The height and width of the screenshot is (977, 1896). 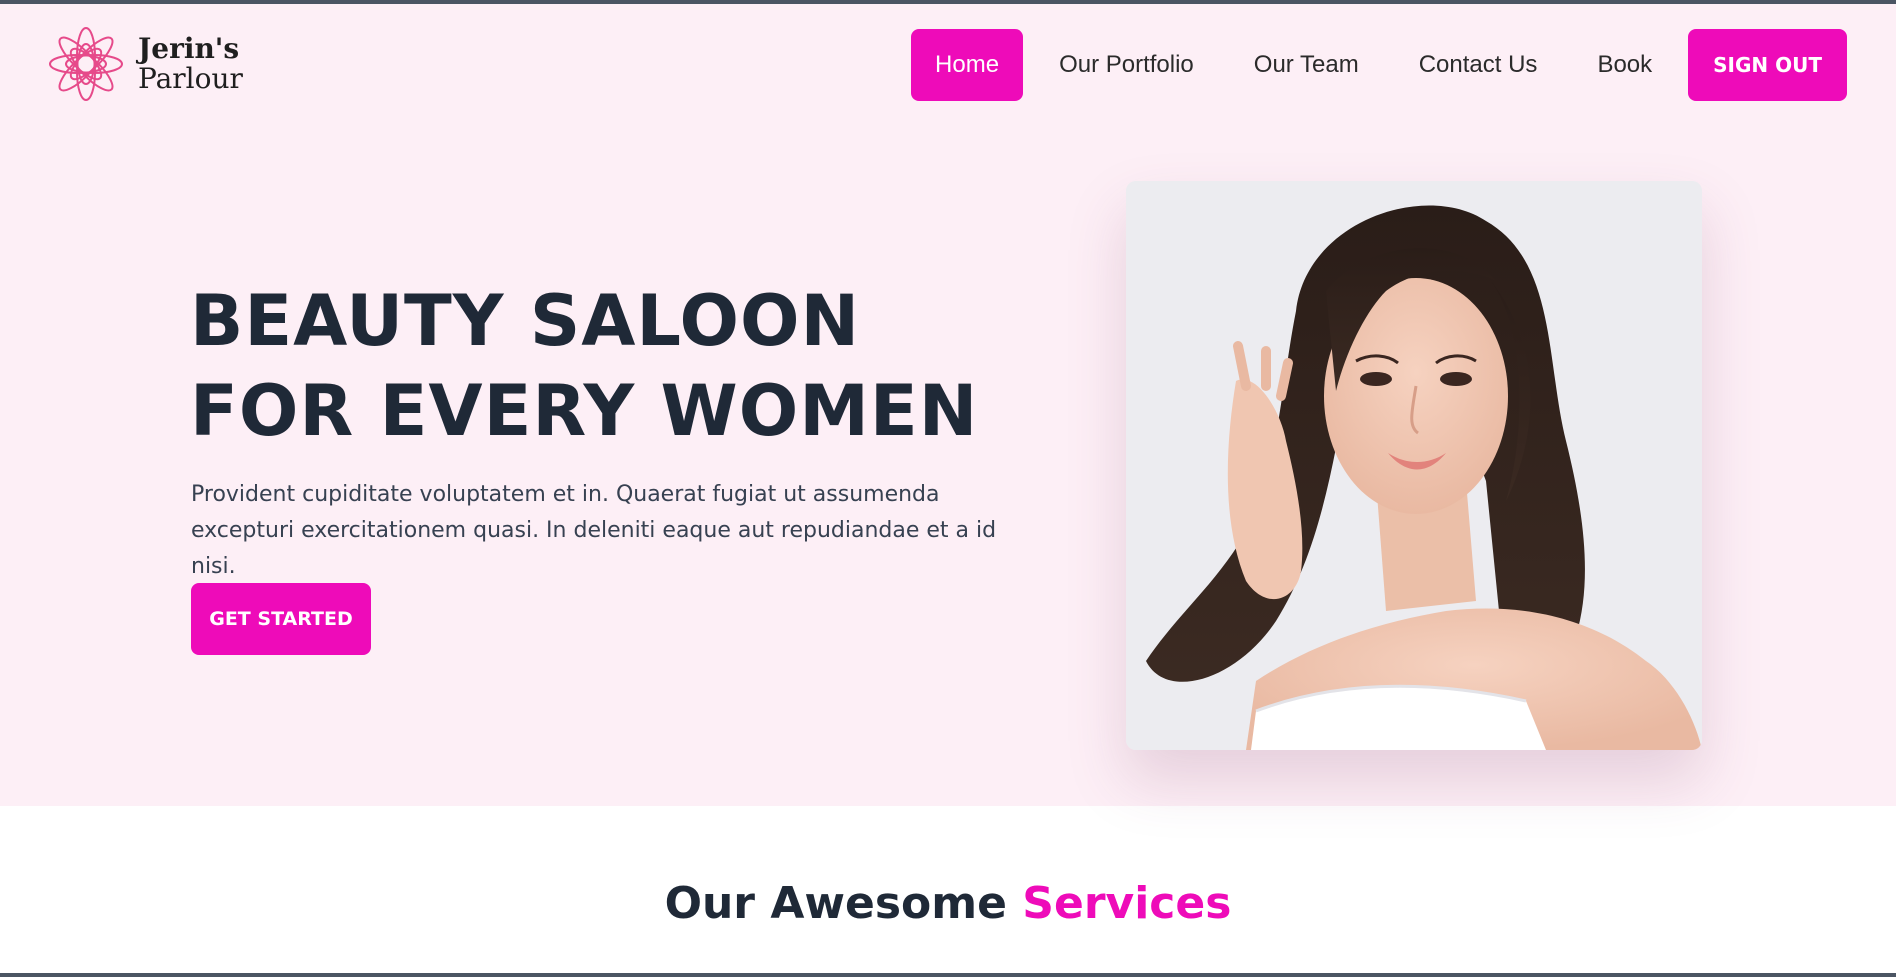 I want to click on services-section-title: Our Awesome Services, so click(x=948, y=903).